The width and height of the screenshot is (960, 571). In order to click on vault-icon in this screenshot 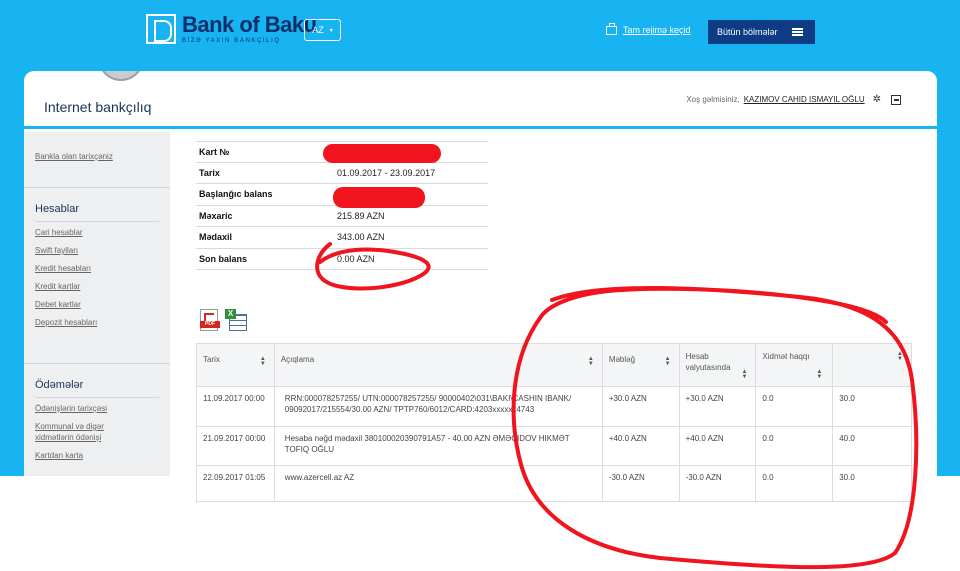, I will do `click(121, 76)`.